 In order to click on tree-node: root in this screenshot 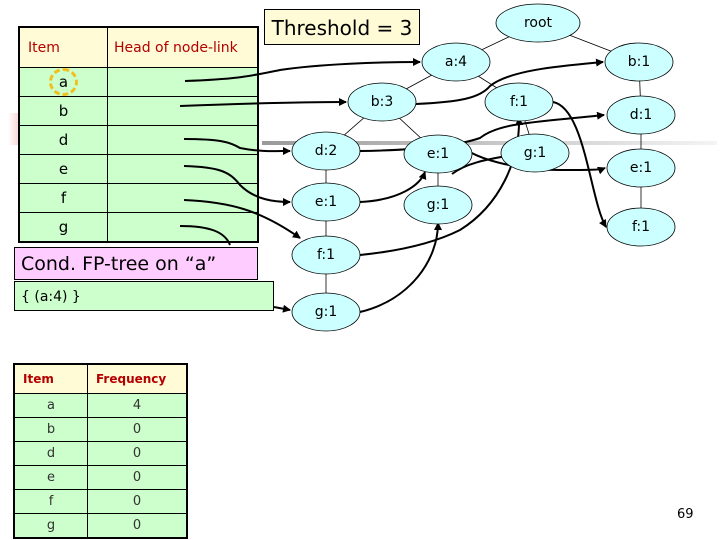, I will do `click(538, 23)`.